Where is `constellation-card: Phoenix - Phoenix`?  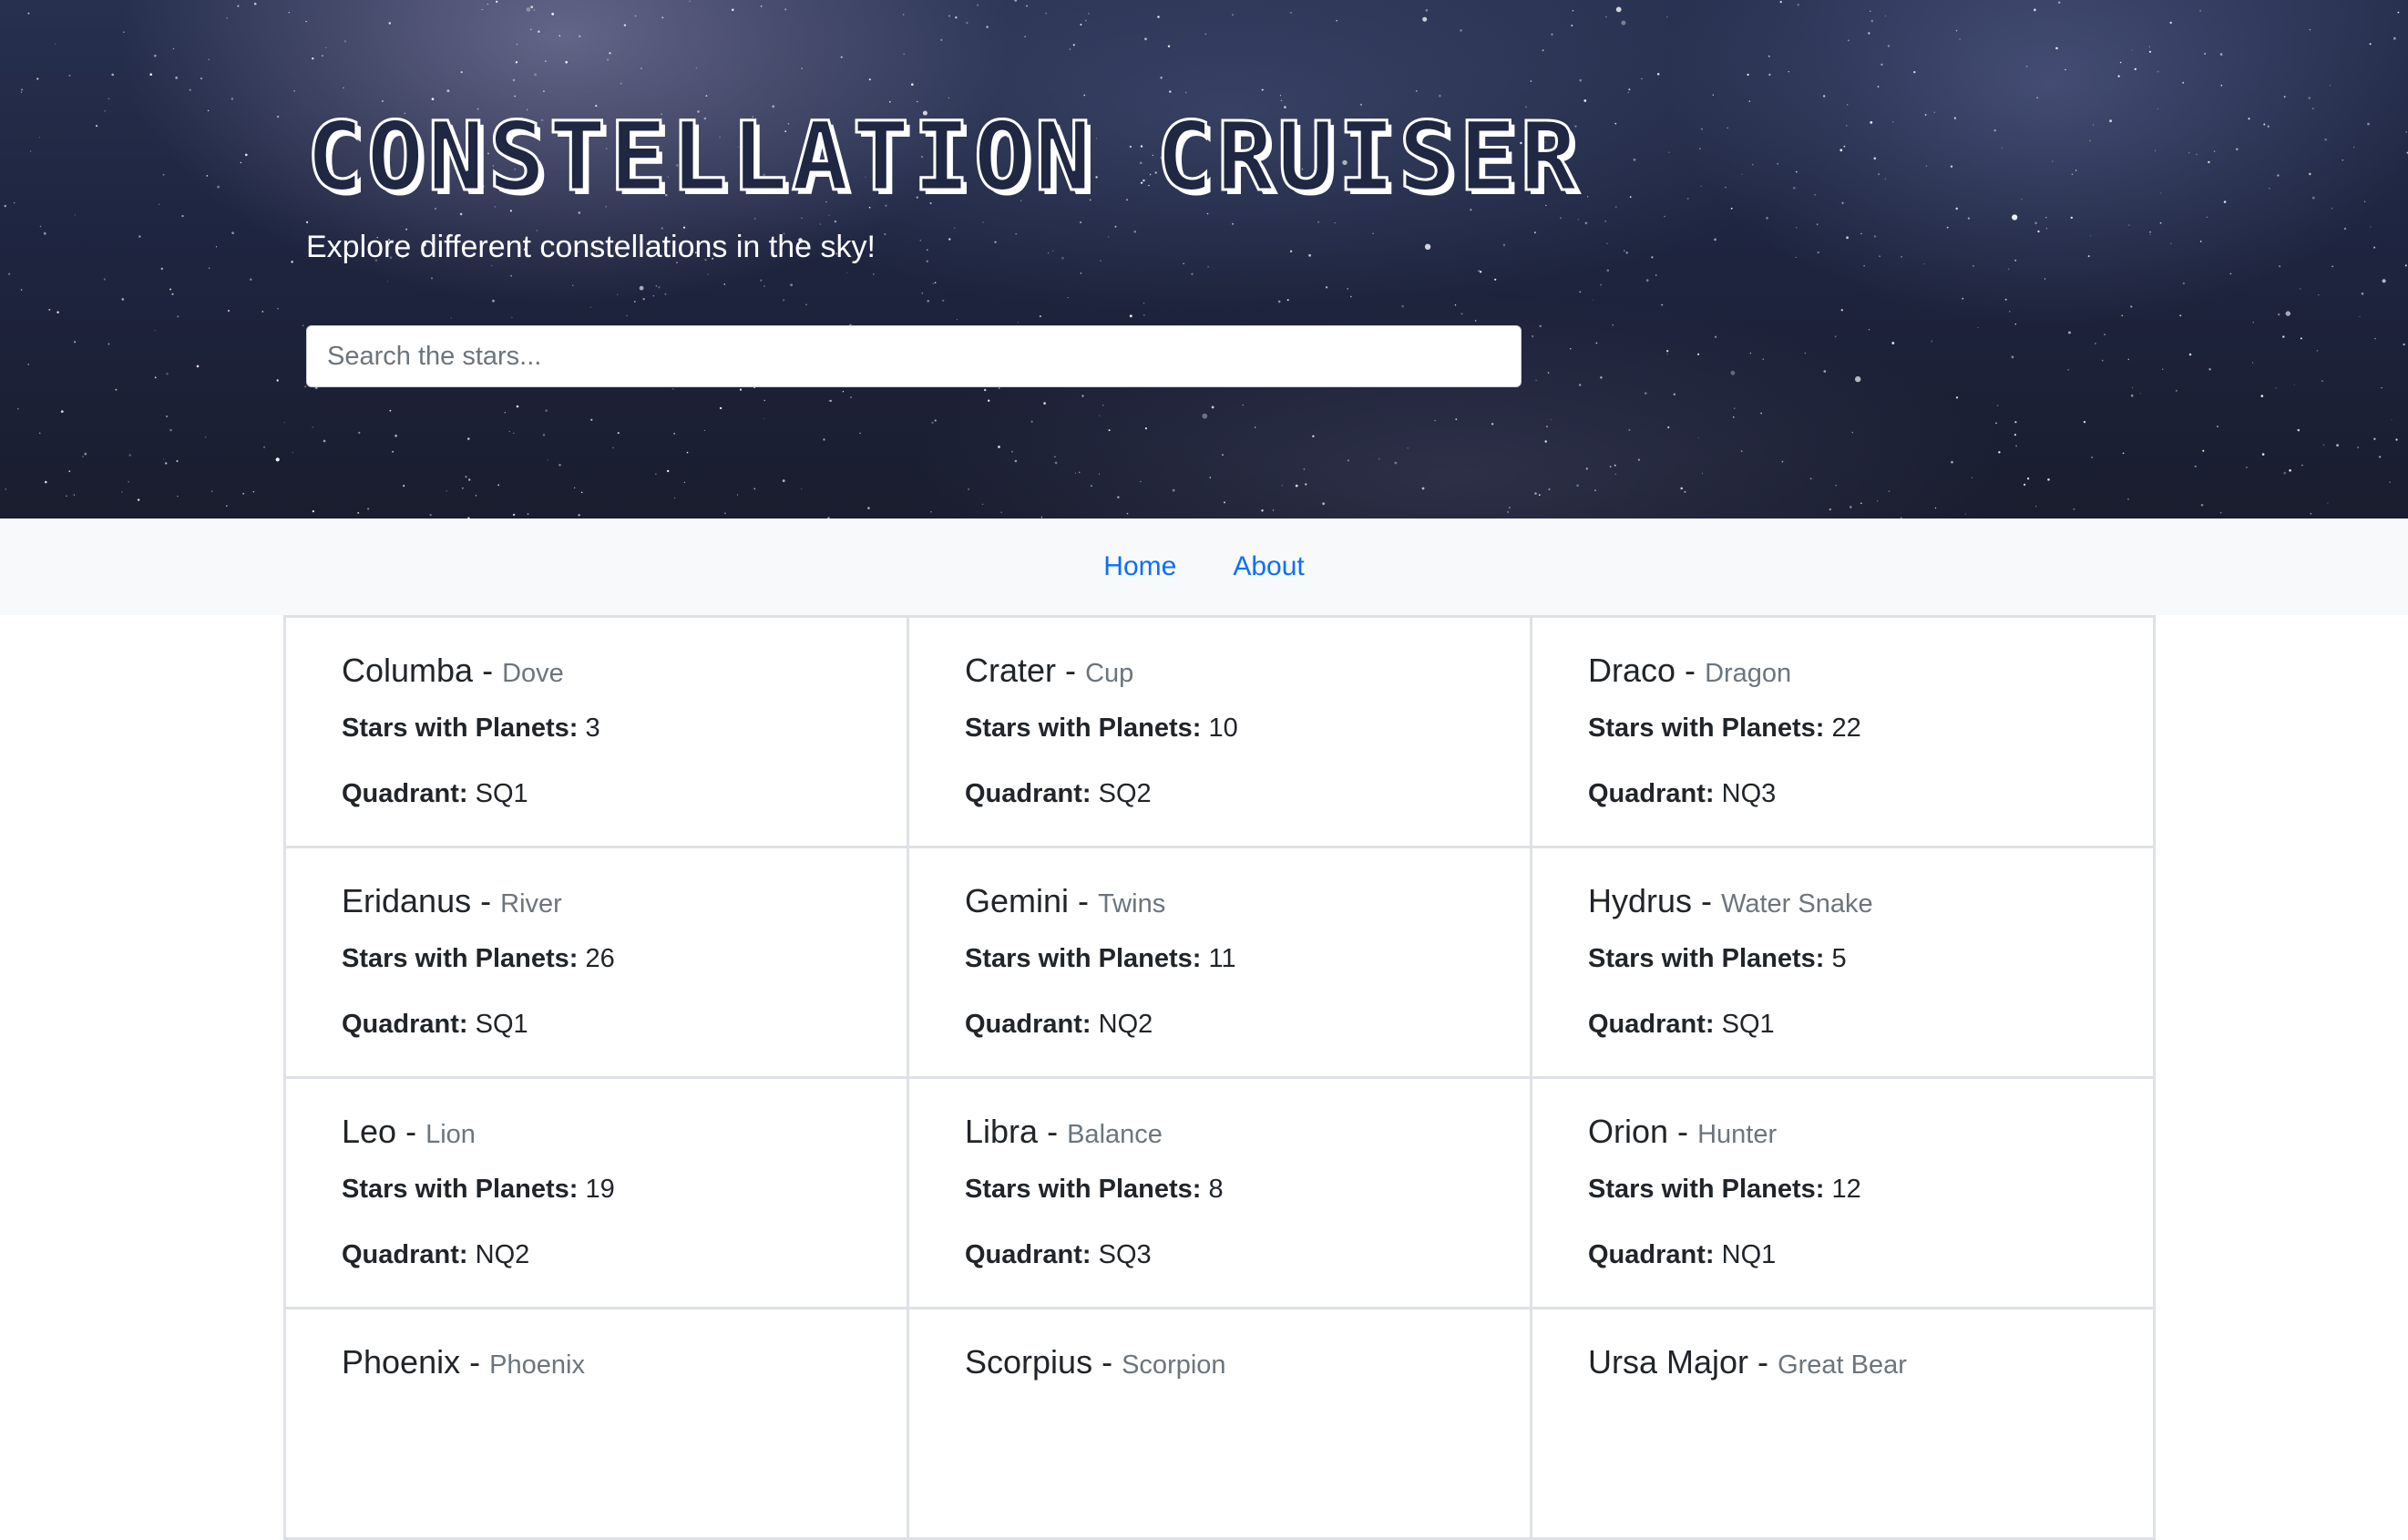
constellation-card: Phoenix - Phoenix is located at coordinates (596, 1423).